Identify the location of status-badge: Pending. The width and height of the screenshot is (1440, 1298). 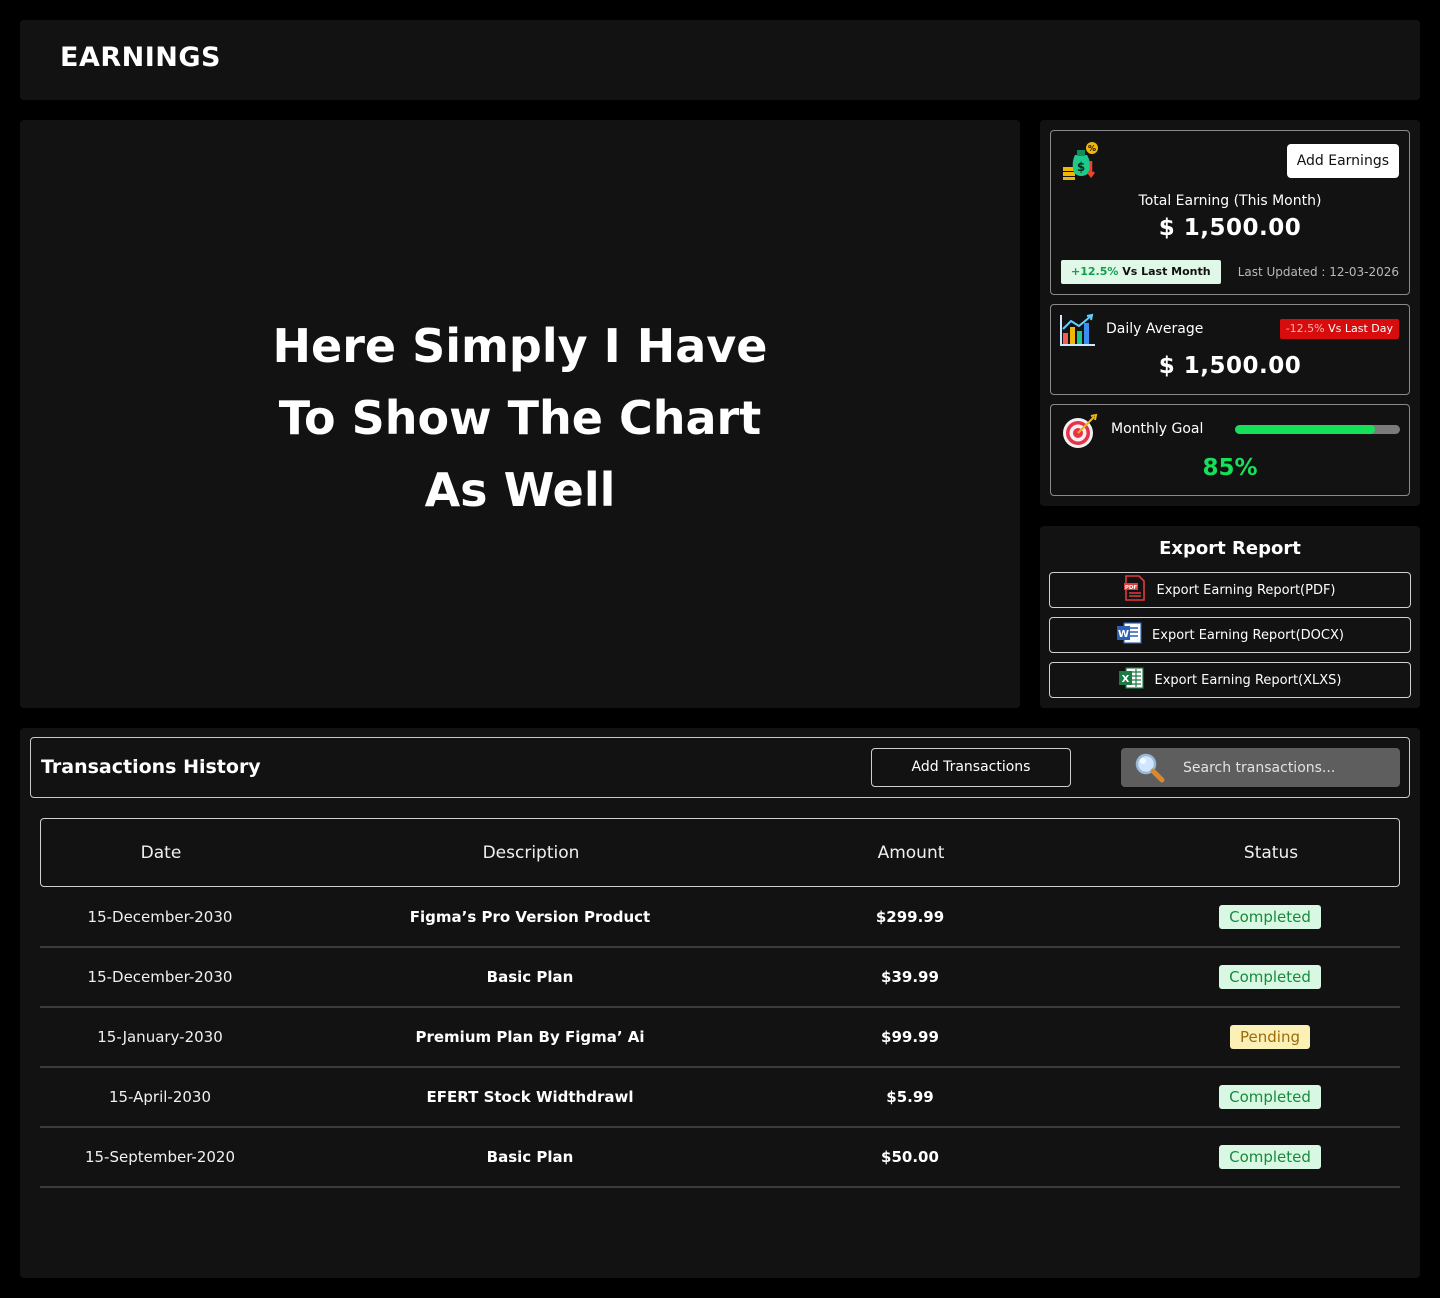
(1270, 1037).